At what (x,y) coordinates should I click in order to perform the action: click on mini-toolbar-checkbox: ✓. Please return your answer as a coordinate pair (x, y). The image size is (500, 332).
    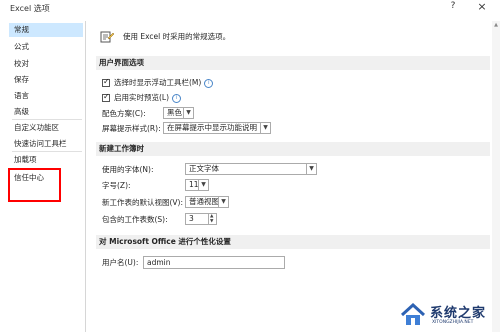
    Looking at the image, I should click on (106, 82).